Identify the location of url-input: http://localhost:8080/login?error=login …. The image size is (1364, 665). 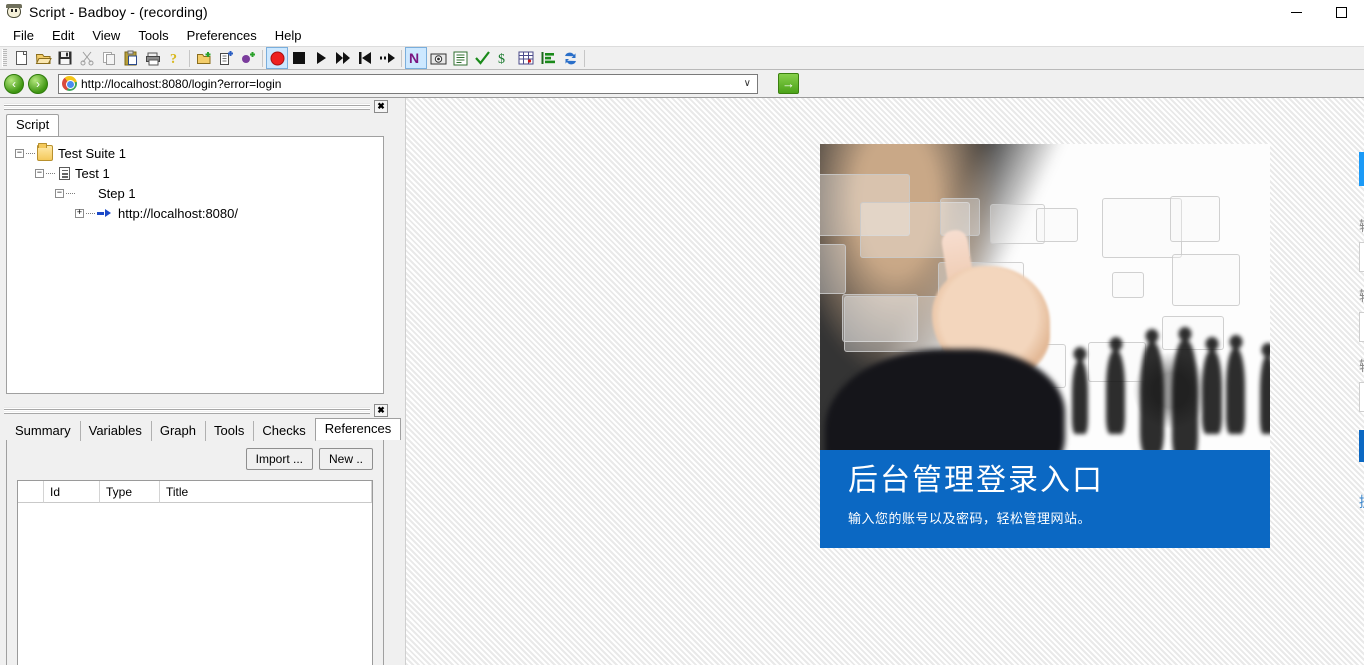
(408, 83).